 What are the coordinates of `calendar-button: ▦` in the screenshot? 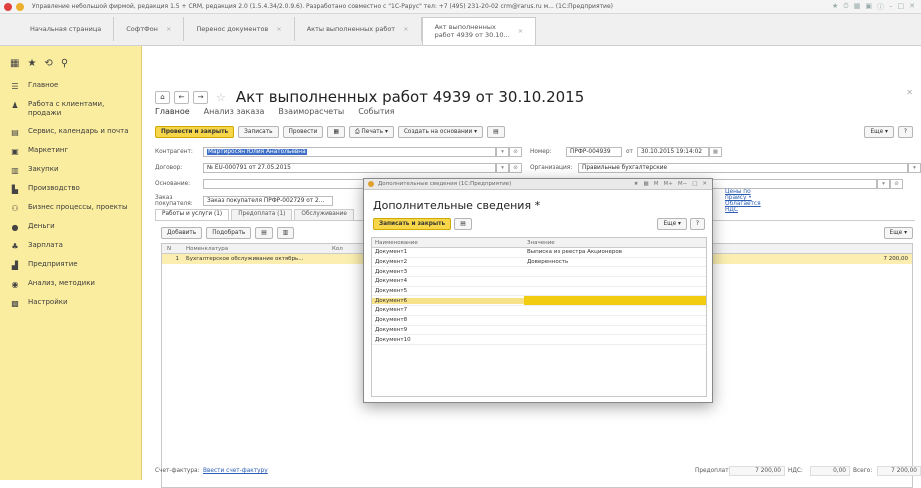 It's located at (715, 152).